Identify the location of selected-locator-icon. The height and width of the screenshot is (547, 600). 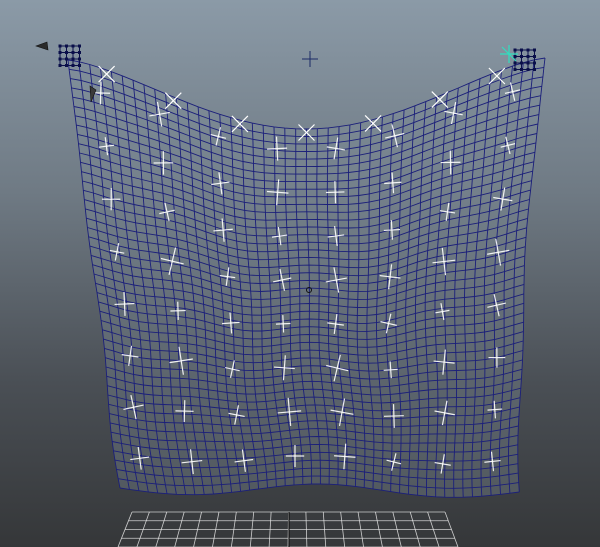
(509, 54).